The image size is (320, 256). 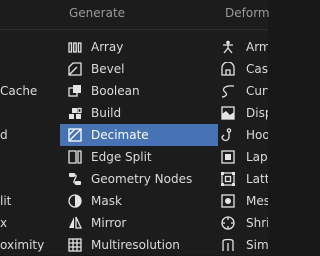 What do you see at coordinates (228, 201) in the screenshot?
I see `mesh-deform-icon` at bounding box center [228, 201].